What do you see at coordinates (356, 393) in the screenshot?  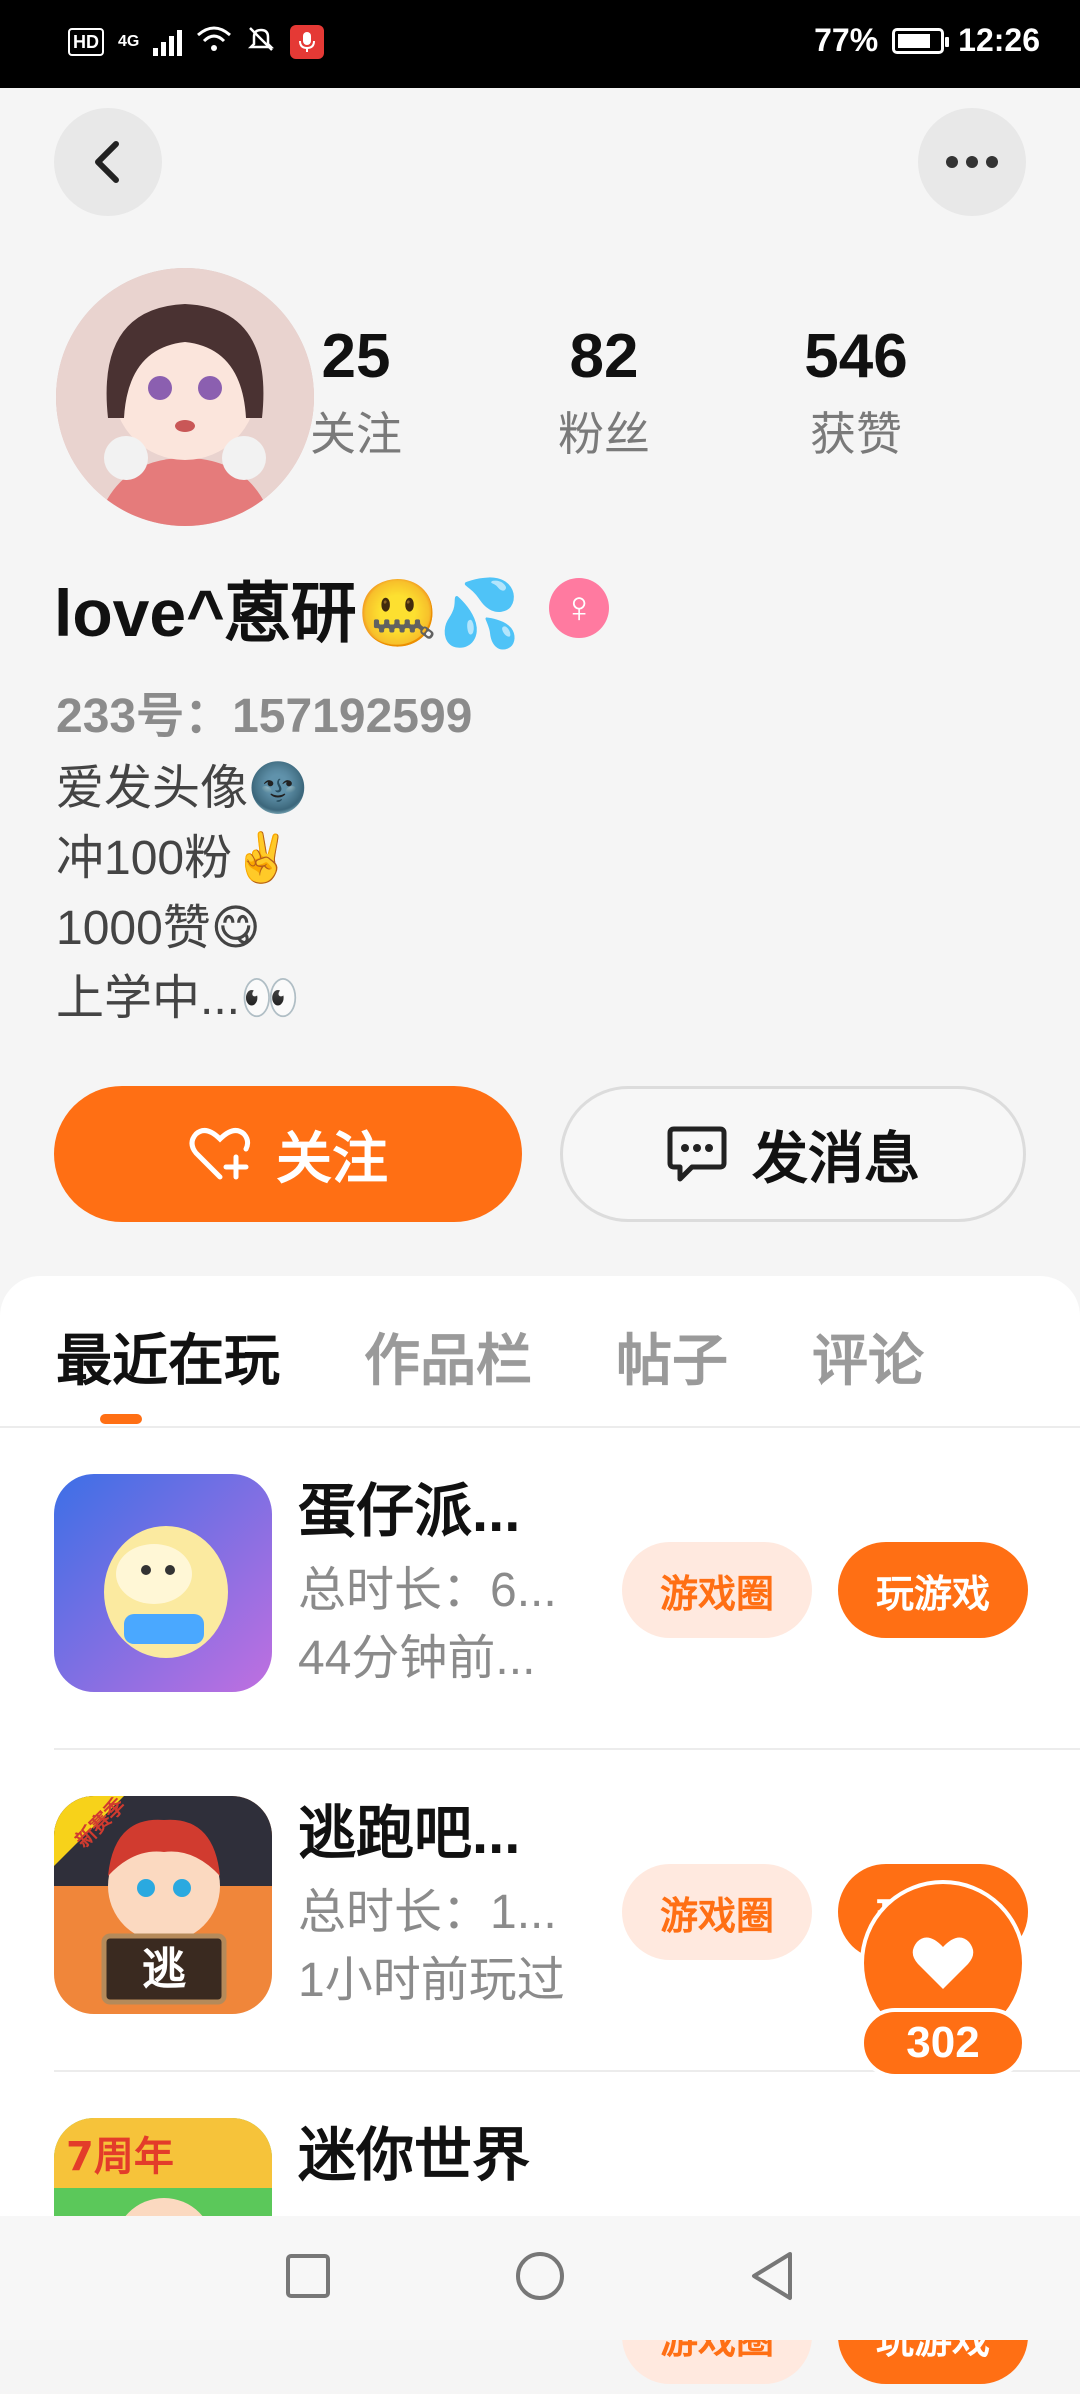 I see `stat-following: 25 关注` at bounding box center [356, 393].